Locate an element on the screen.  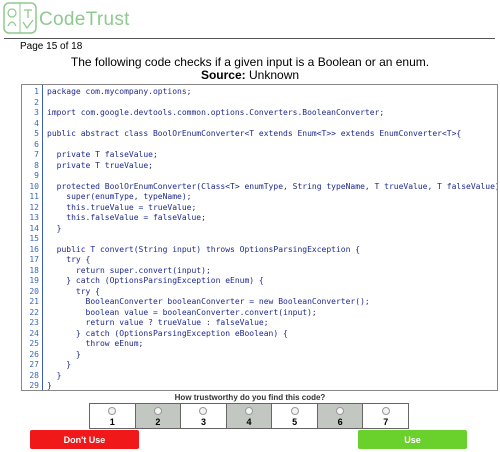
rating-label: 6 is located at coordinates (340, 422).